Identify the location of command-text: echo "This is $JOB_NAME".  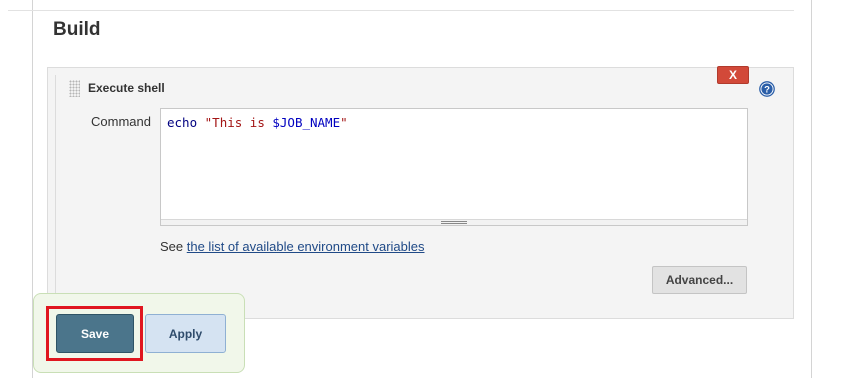
(257, 122).